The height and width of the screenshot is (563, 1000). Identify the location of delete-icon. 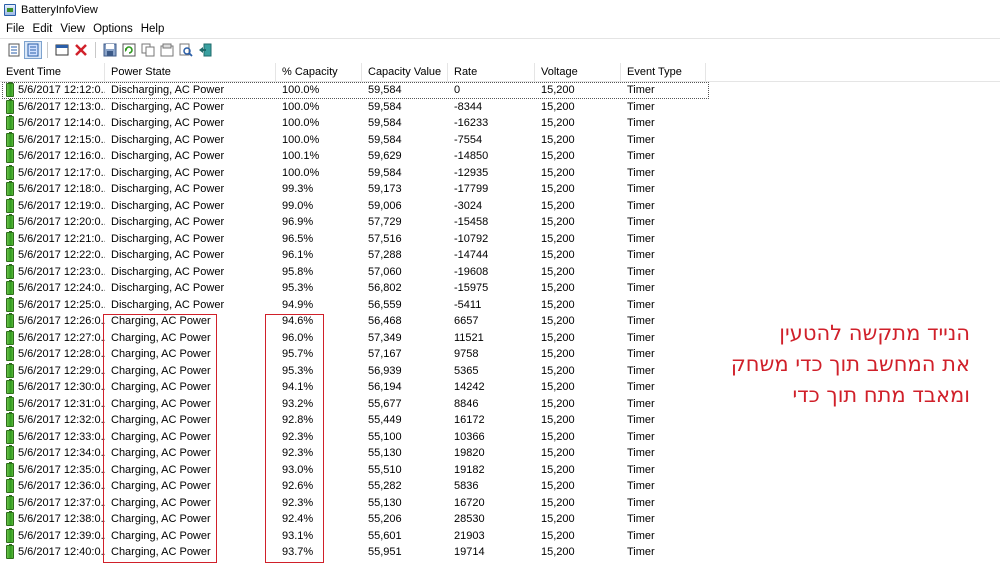
(81, 50).